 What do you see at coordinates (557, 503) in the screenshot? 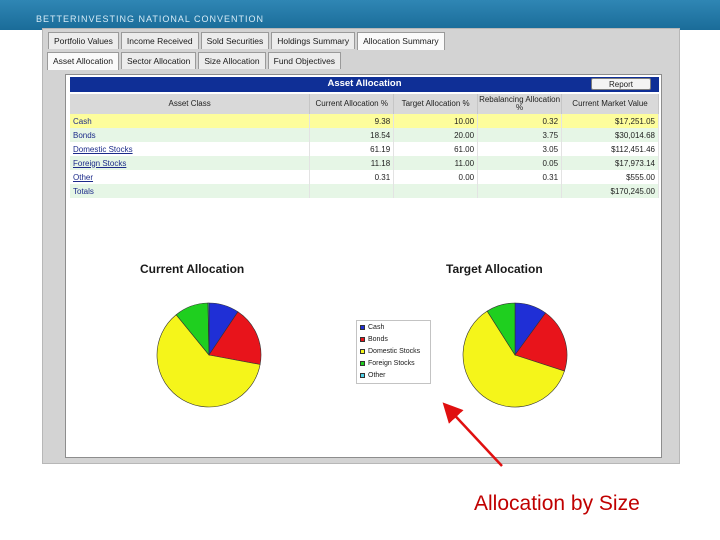
I see `slide-caption: Allocation by Size` at bounding box center [557, 503].